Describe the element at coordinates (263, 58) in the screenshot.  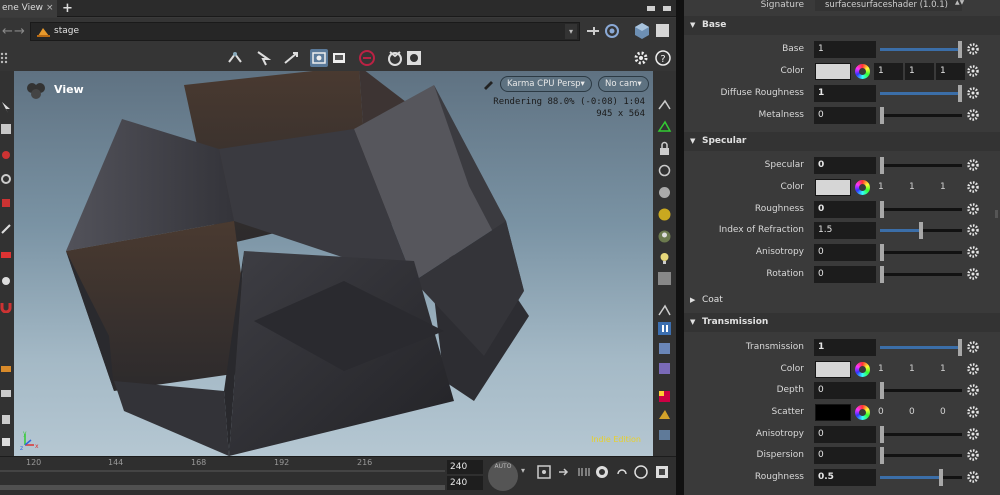
I see `select-arrow-icon` at that location.